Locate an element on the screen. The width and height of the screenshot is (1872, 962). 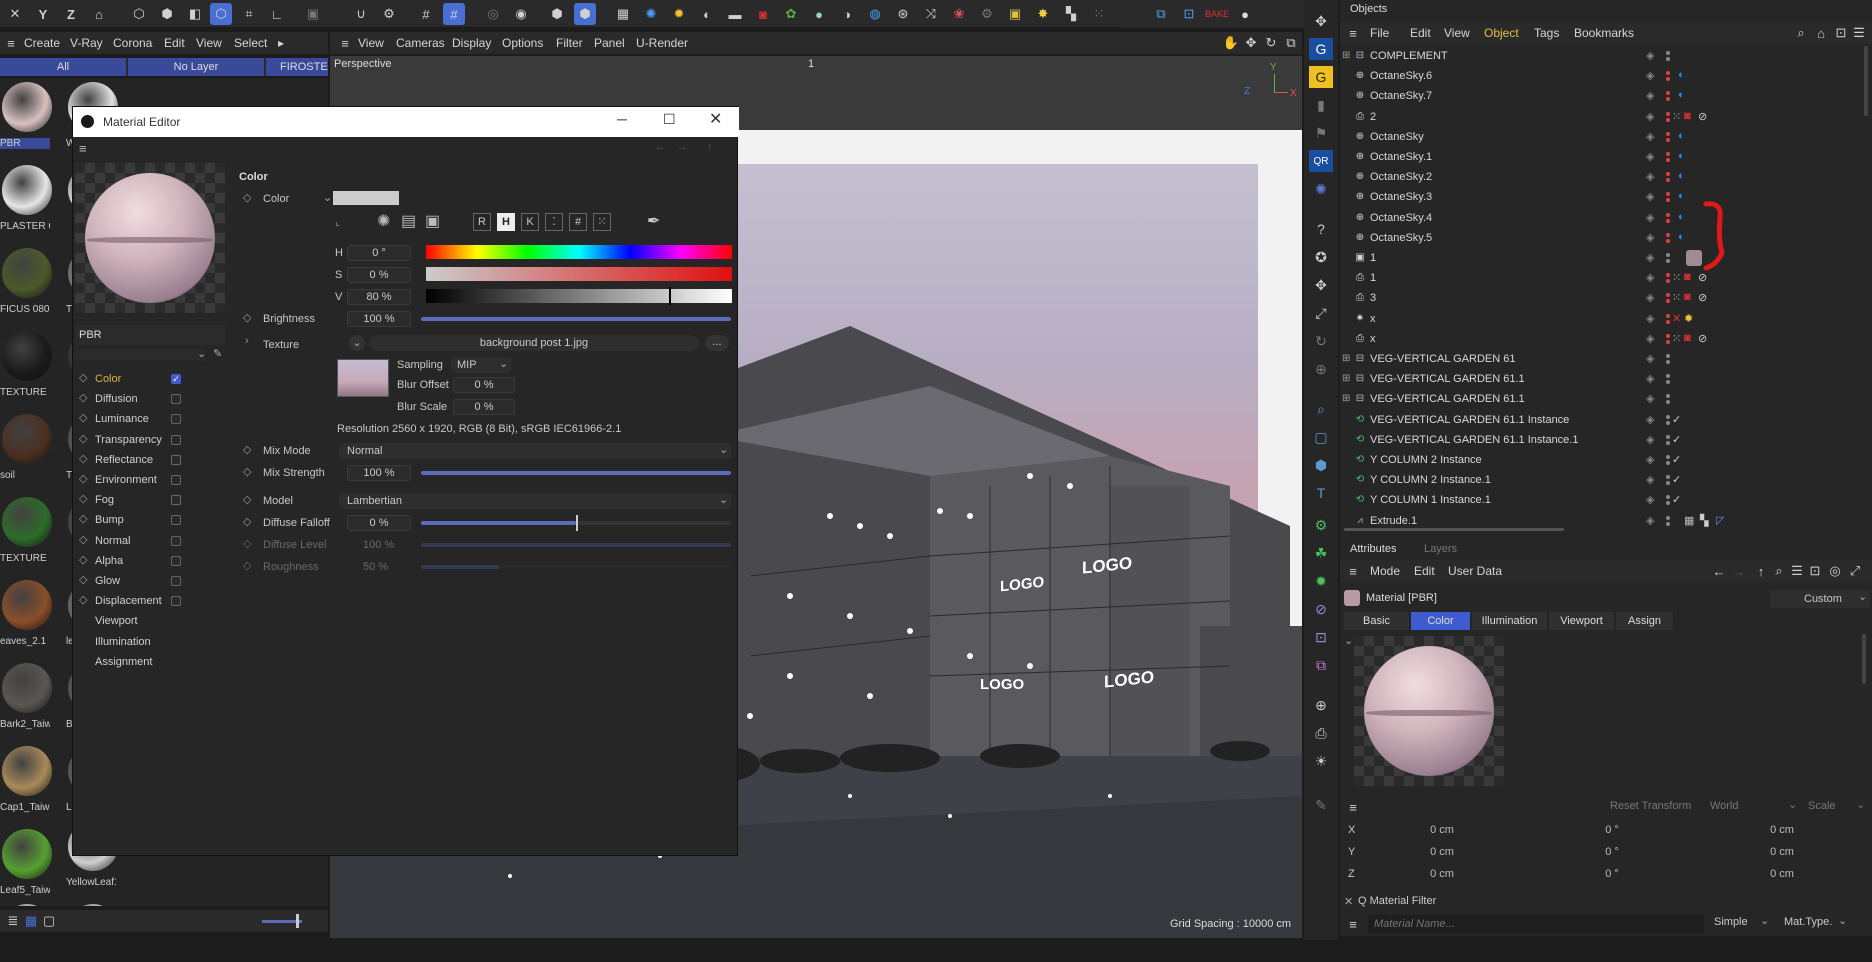
mode-rgb: R is located at coordinates (482, 222).